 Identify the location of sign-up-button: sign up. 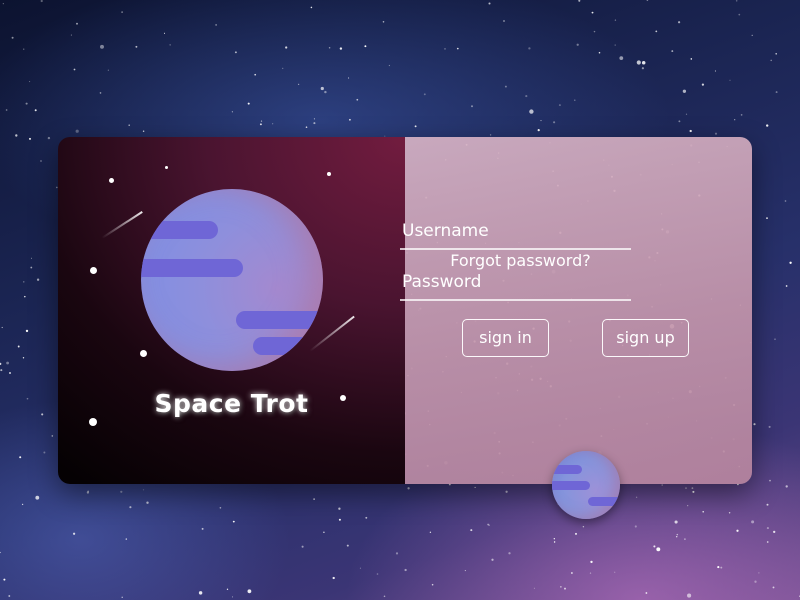
(645, 338).